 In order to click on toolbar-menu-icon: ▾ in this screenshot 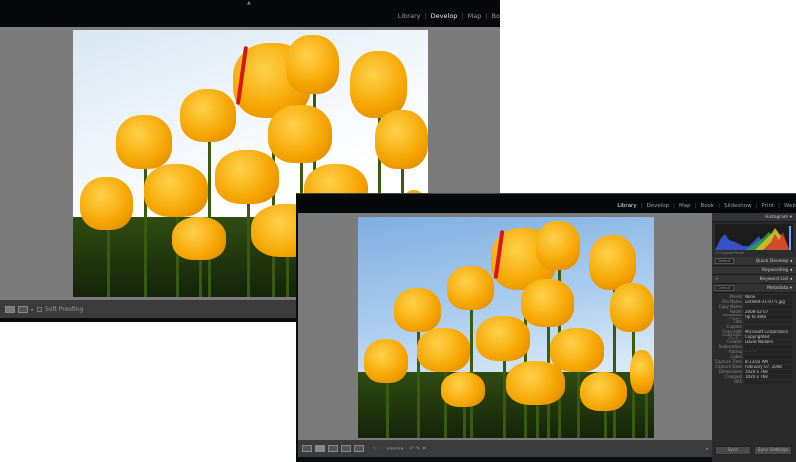, I will do `click(707, 448)`.